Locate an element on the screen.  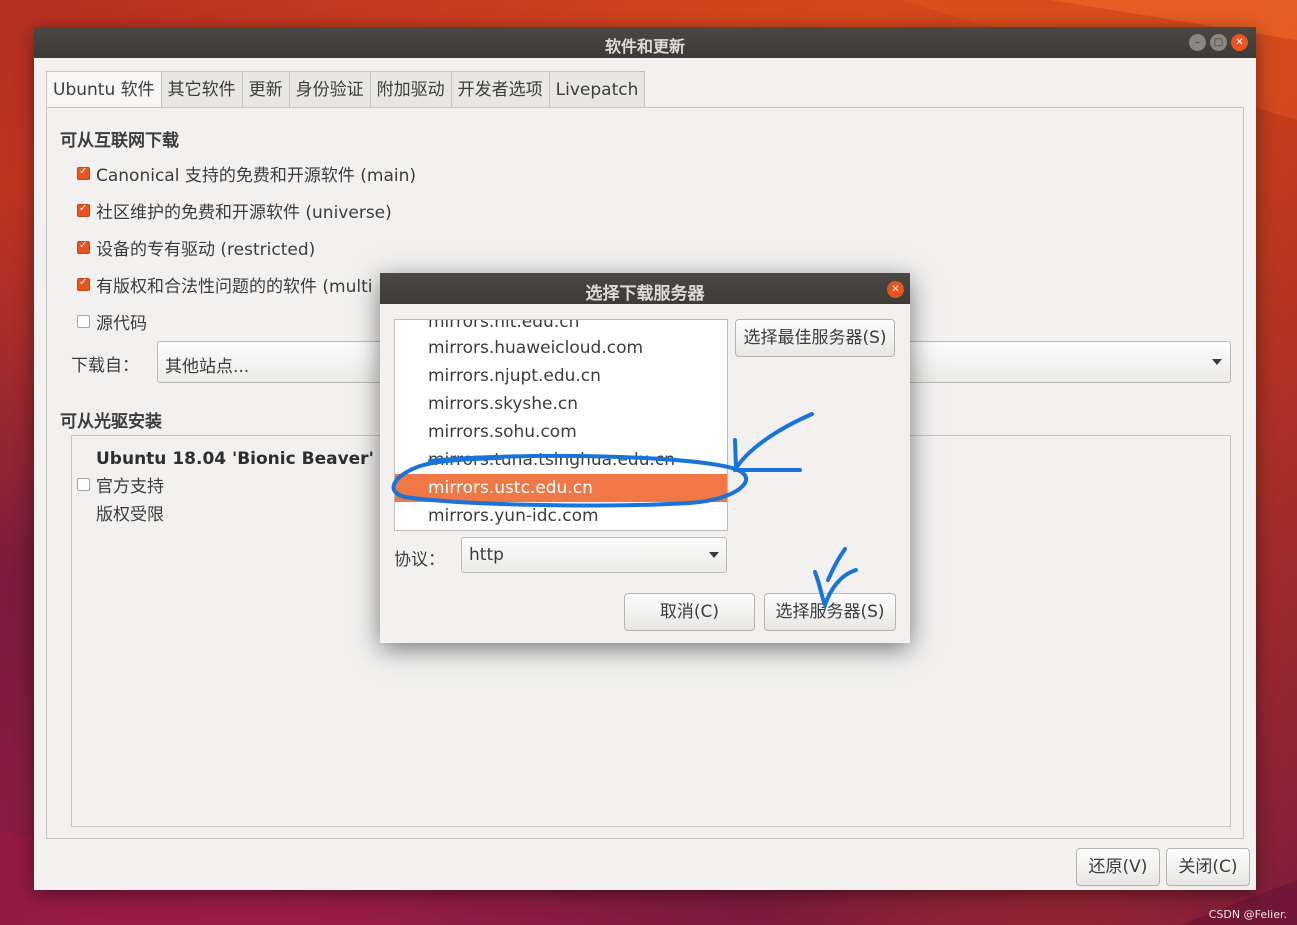
checkbox-main: Canonical 支持的免费和开源软件 (main) is located at coordinates (246, 173).